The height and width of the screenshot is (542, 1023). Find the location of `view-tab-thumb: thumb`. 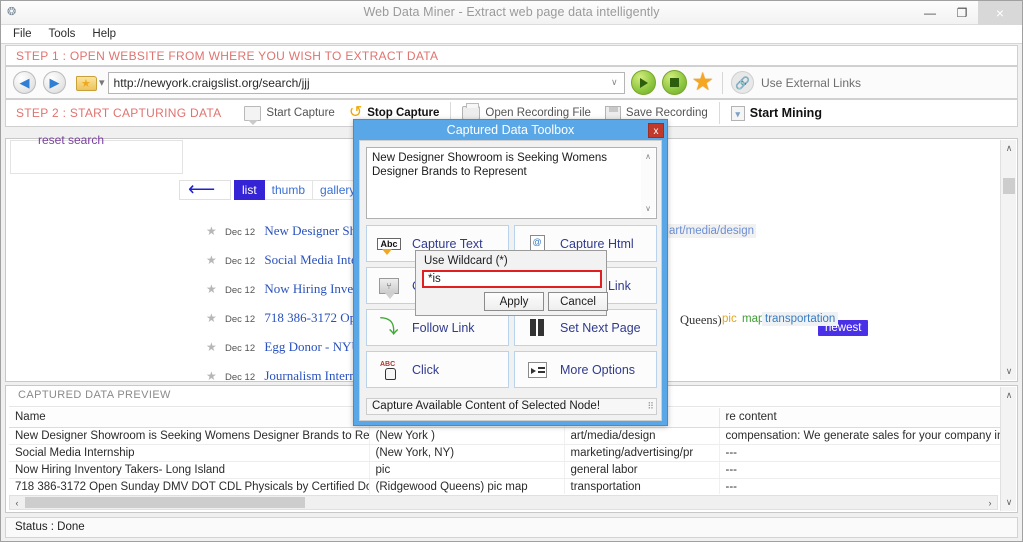

view-tab-thumb: thumb is located at coordinates (289, 190).